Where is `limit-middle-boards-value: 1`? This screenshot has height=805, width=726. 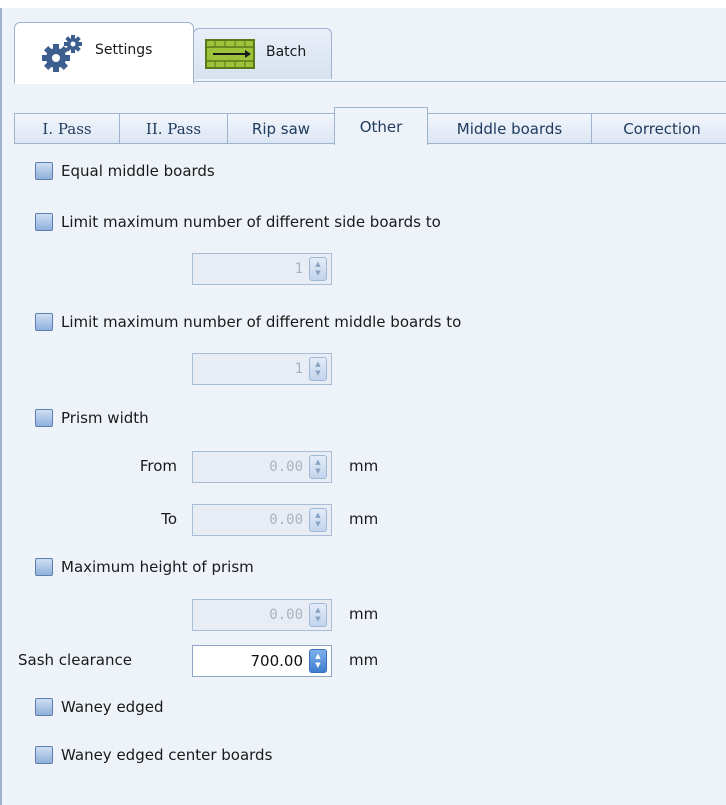 limit-middle-boards-value: 1 is located at coordinates (251, 369).